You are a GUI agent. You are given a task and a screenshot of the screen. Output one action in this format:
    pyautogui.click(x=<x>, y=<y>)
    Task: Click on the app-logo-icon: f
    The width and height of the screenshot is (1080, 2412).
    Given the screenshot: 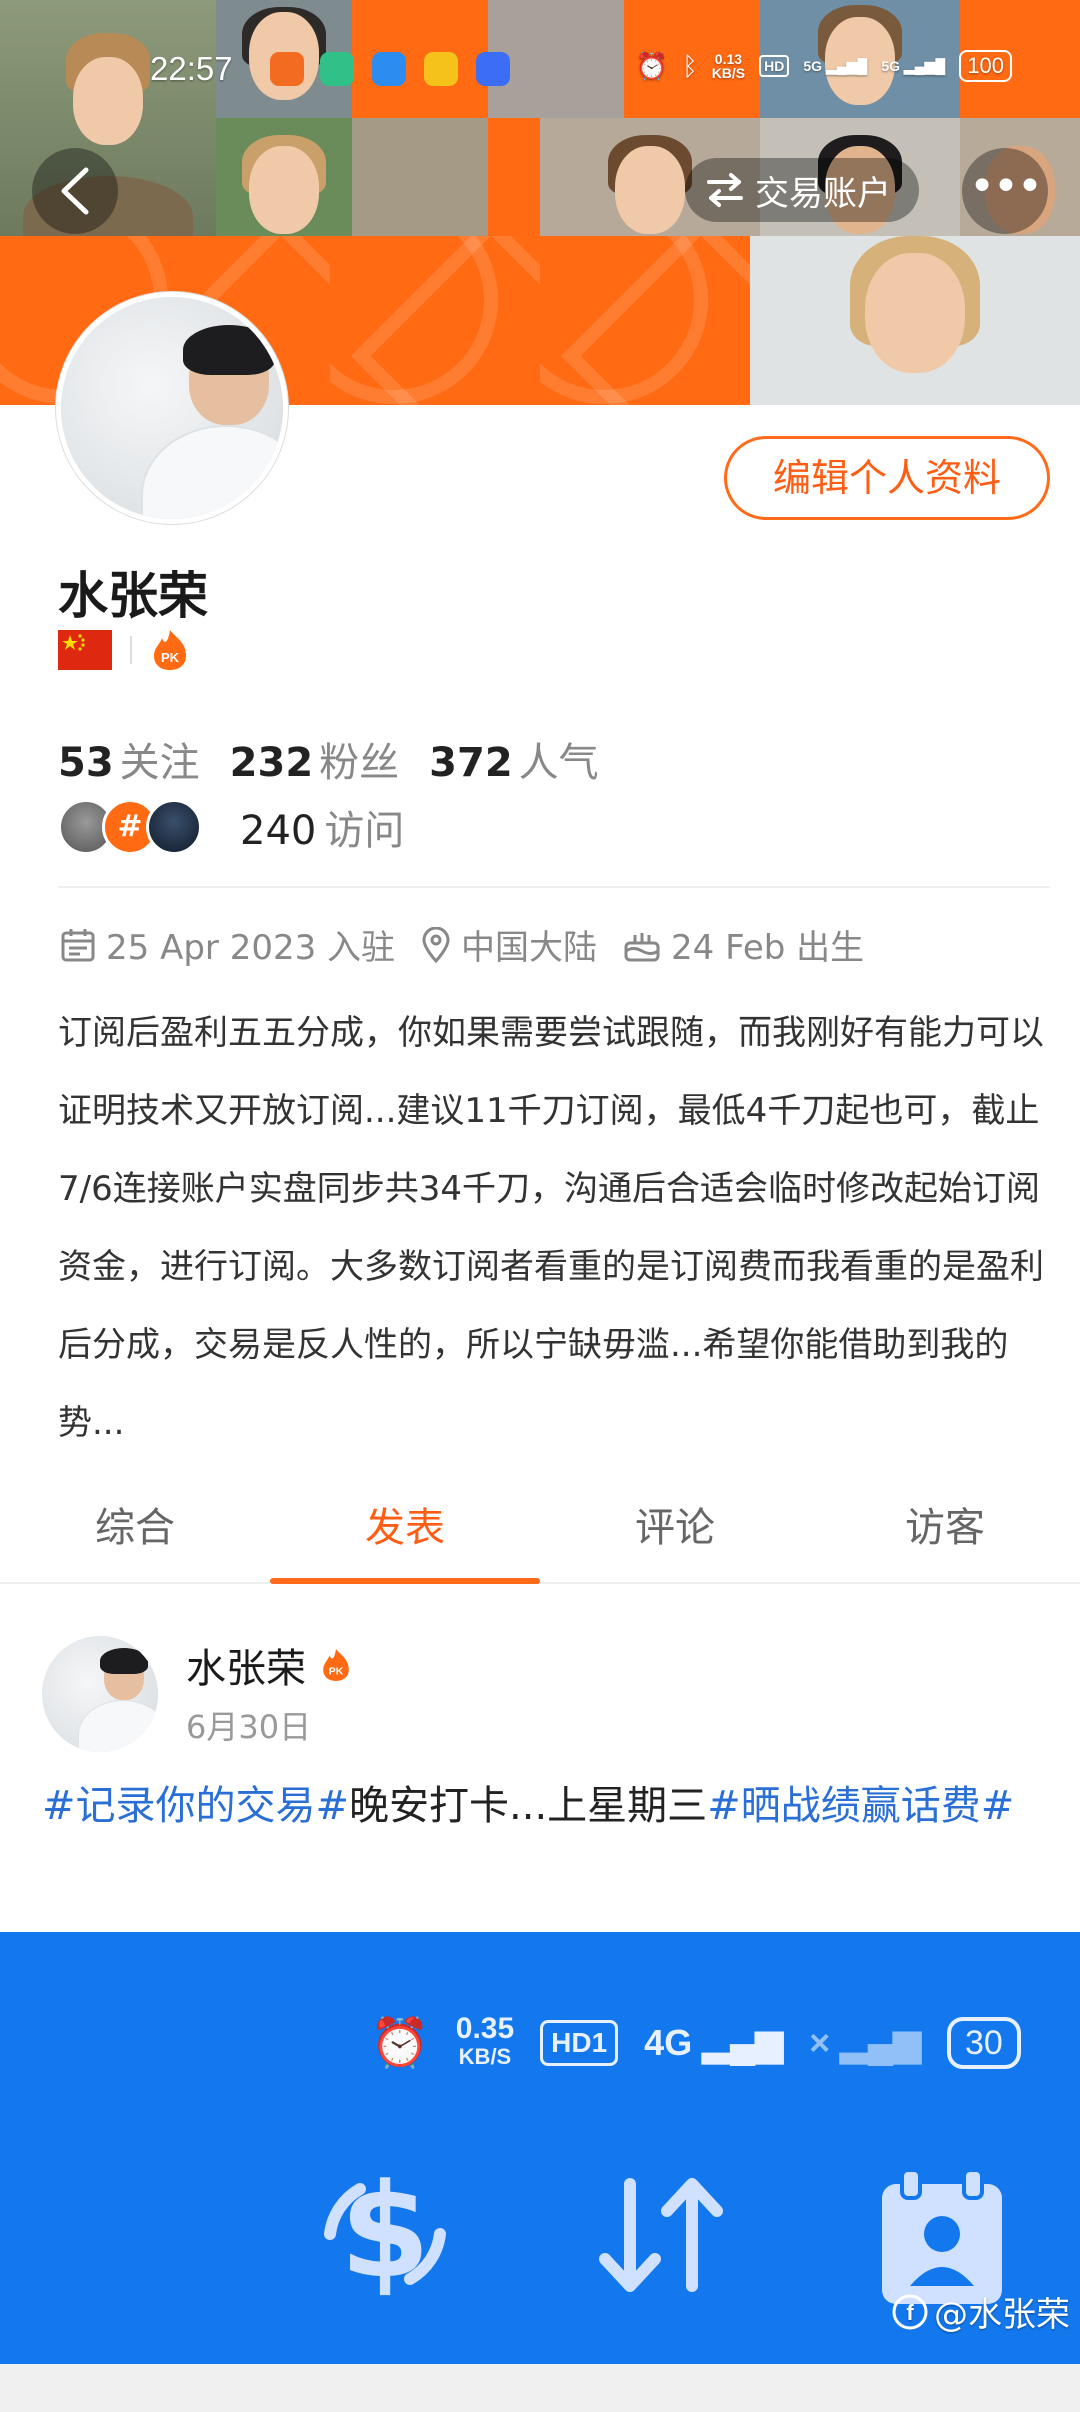 What is the action you would take?
    pyautogui.click(x=910, y=2311)
    